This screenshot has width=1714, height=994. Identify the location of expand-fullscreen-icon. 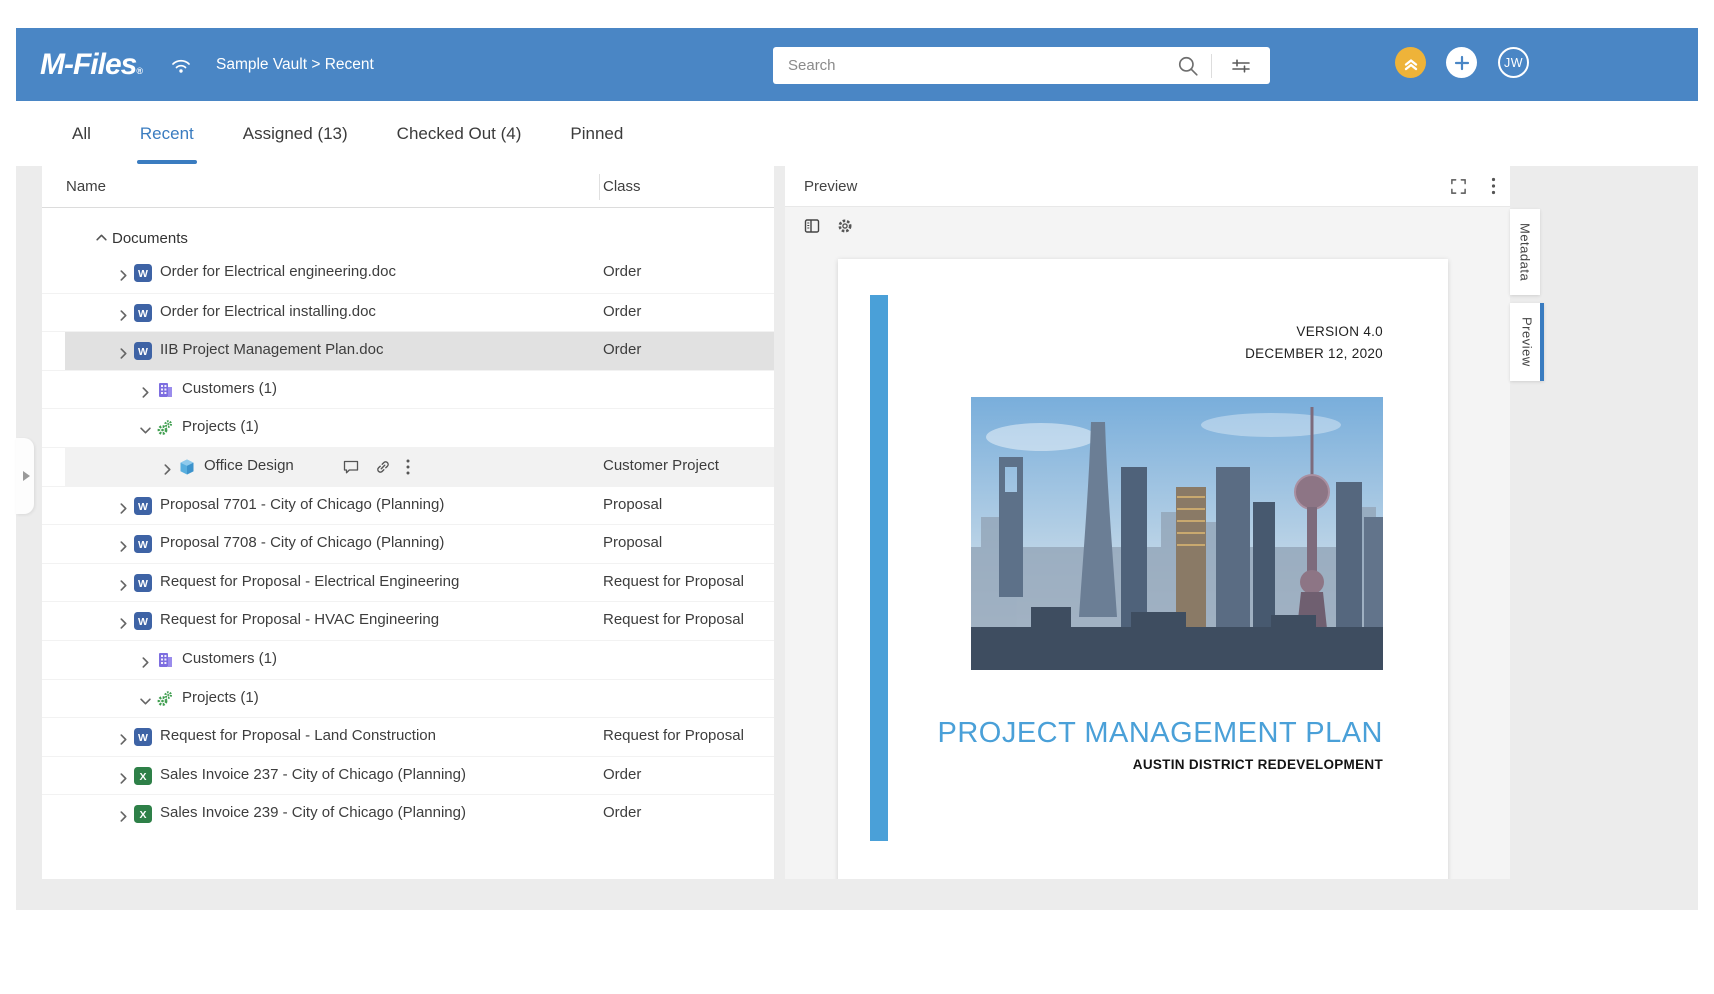
(1458, 186).